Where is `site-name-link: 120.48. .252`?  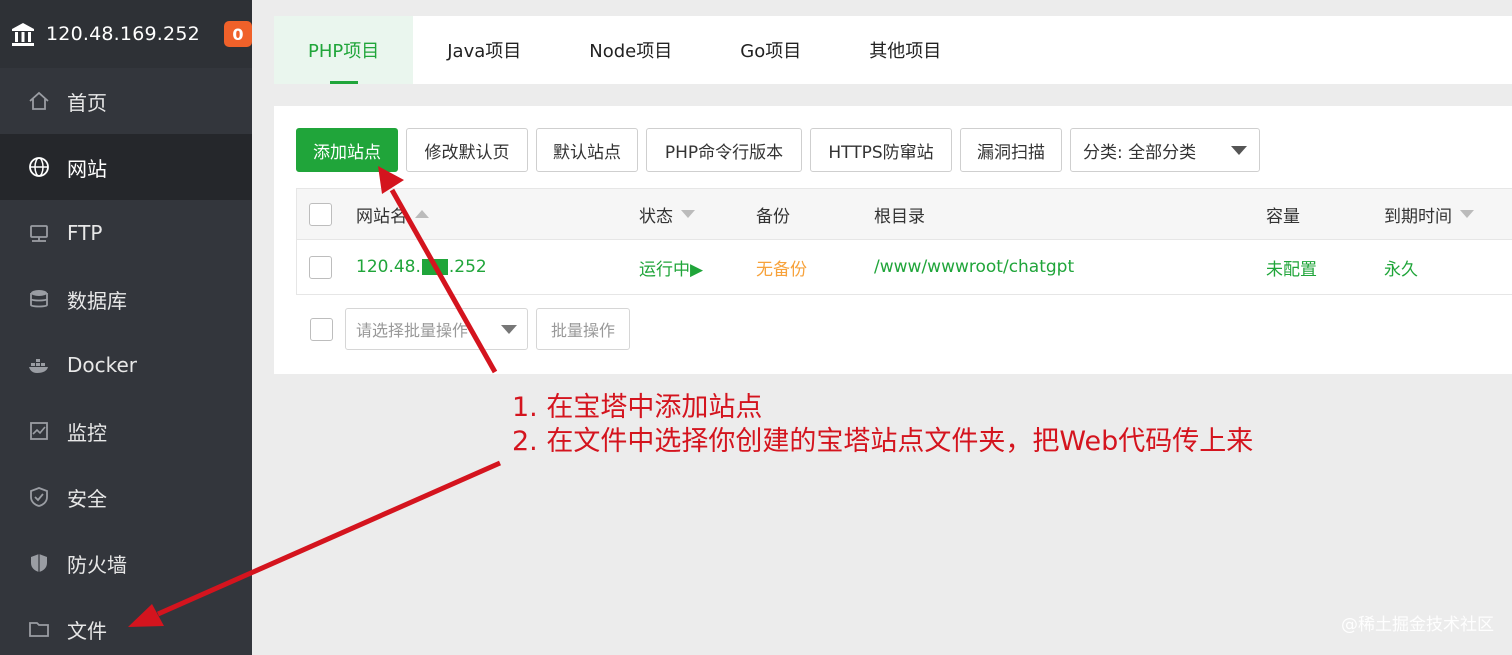
site-name-link: 120.48. .252 is located at coordinates (421, 267).